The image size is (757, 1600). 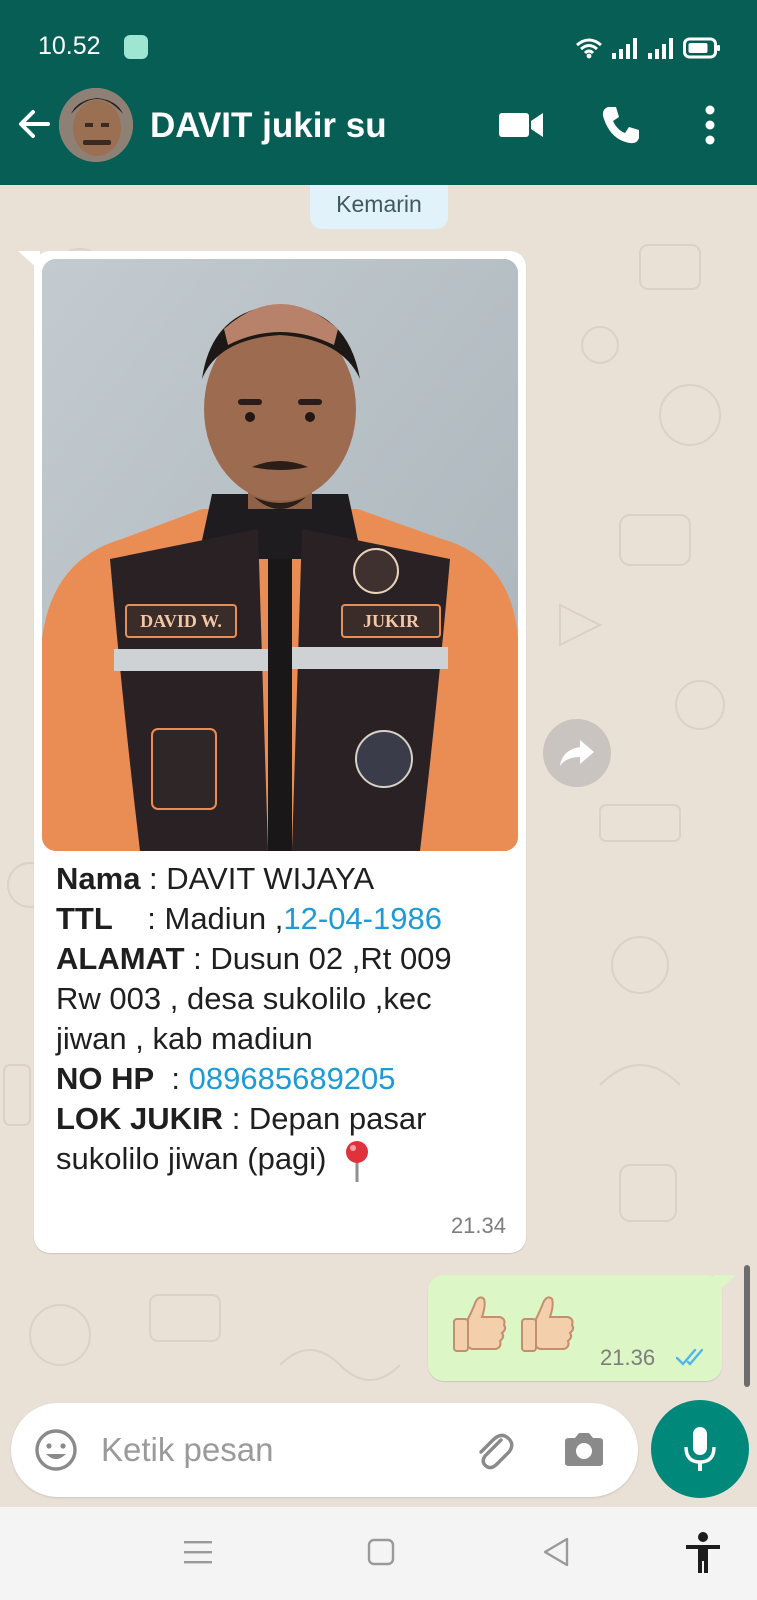 I want to click on emoji-icon, so click(x=56, y=1450).